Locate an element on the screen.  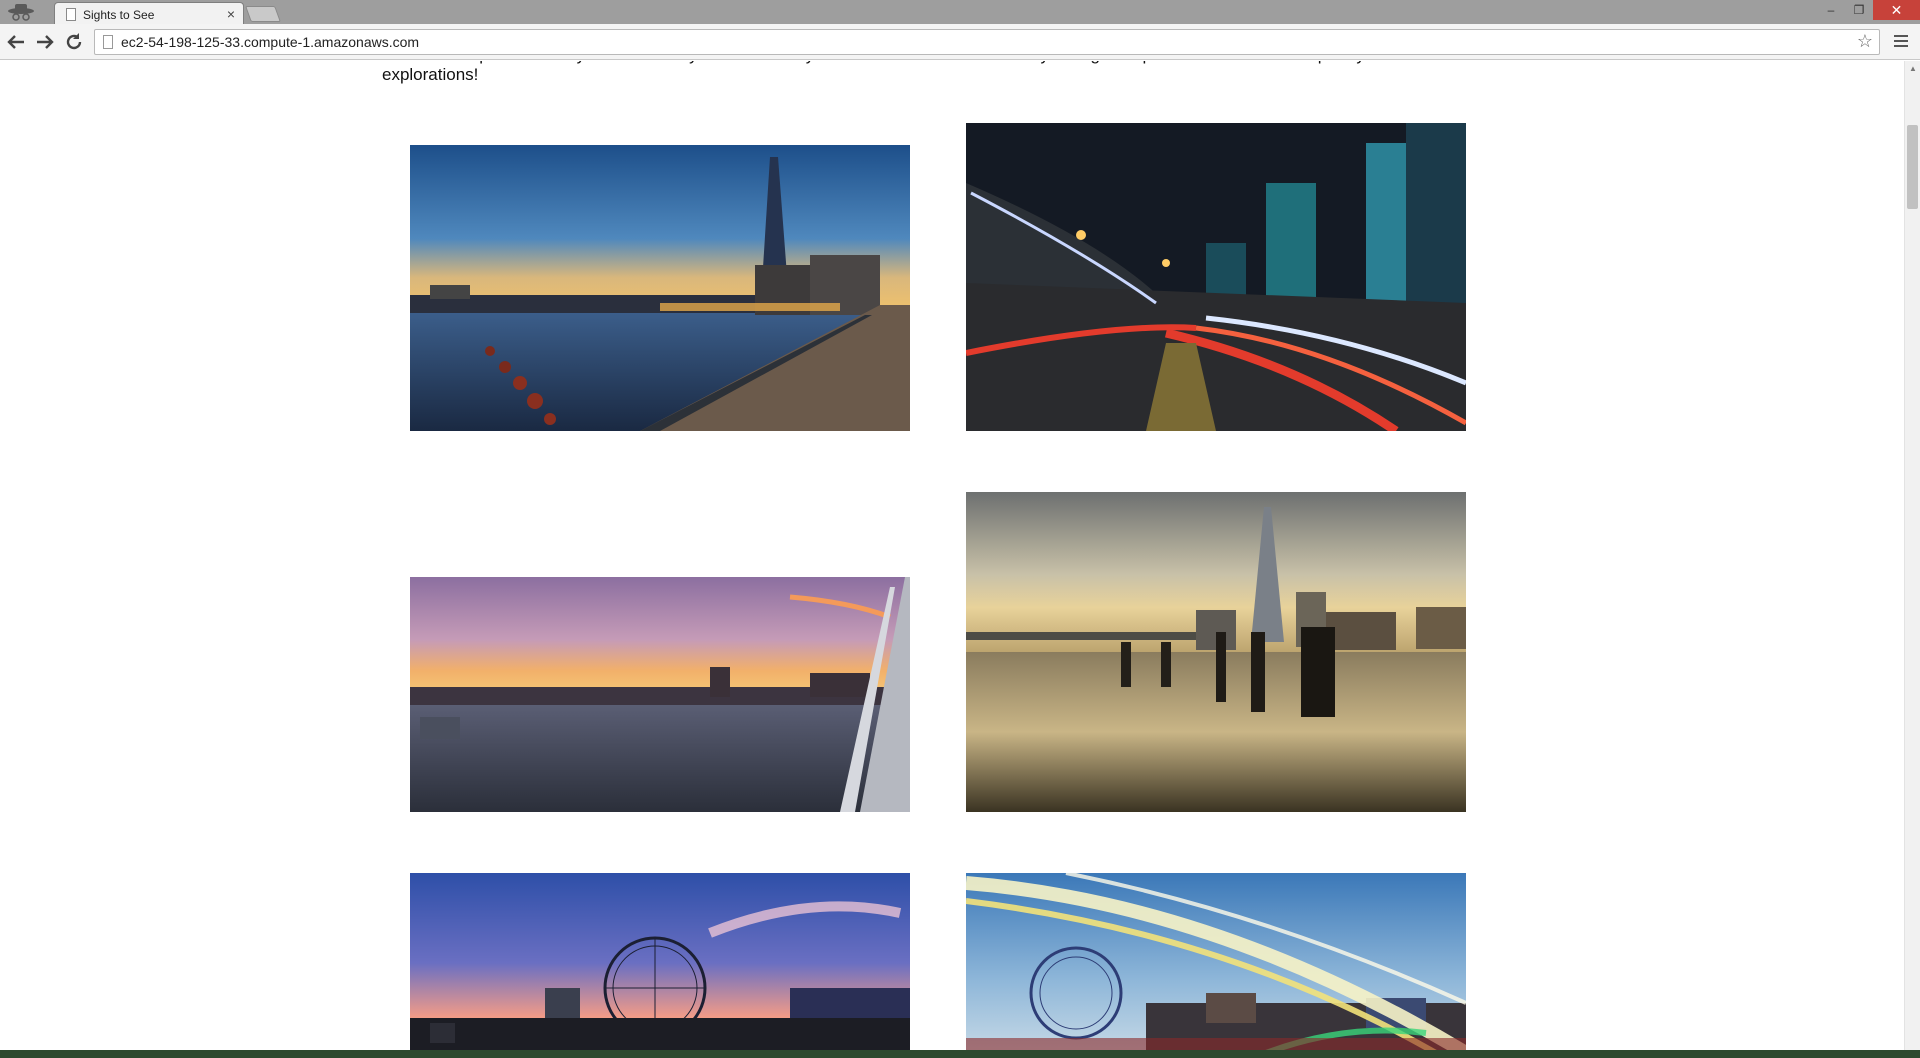
url-input is located at coordinates (971, 42).